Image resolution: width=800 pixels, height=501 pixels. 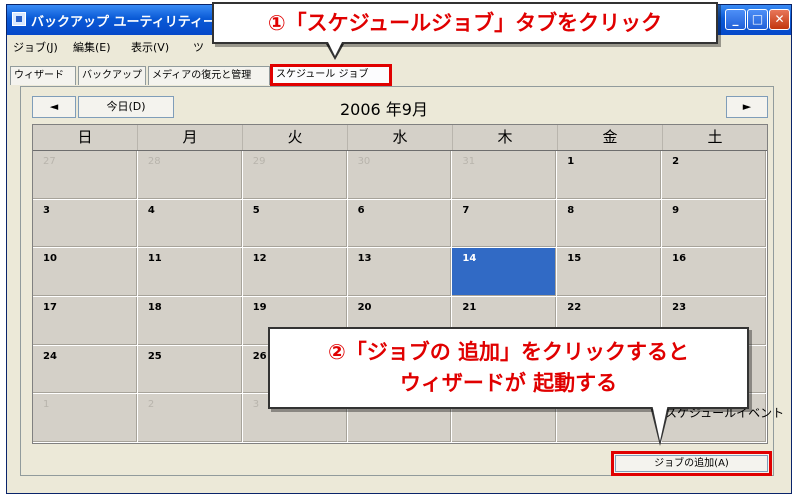 I want to click on window-title: バックアップ ユーティリティー, so click(x=123, y=22).